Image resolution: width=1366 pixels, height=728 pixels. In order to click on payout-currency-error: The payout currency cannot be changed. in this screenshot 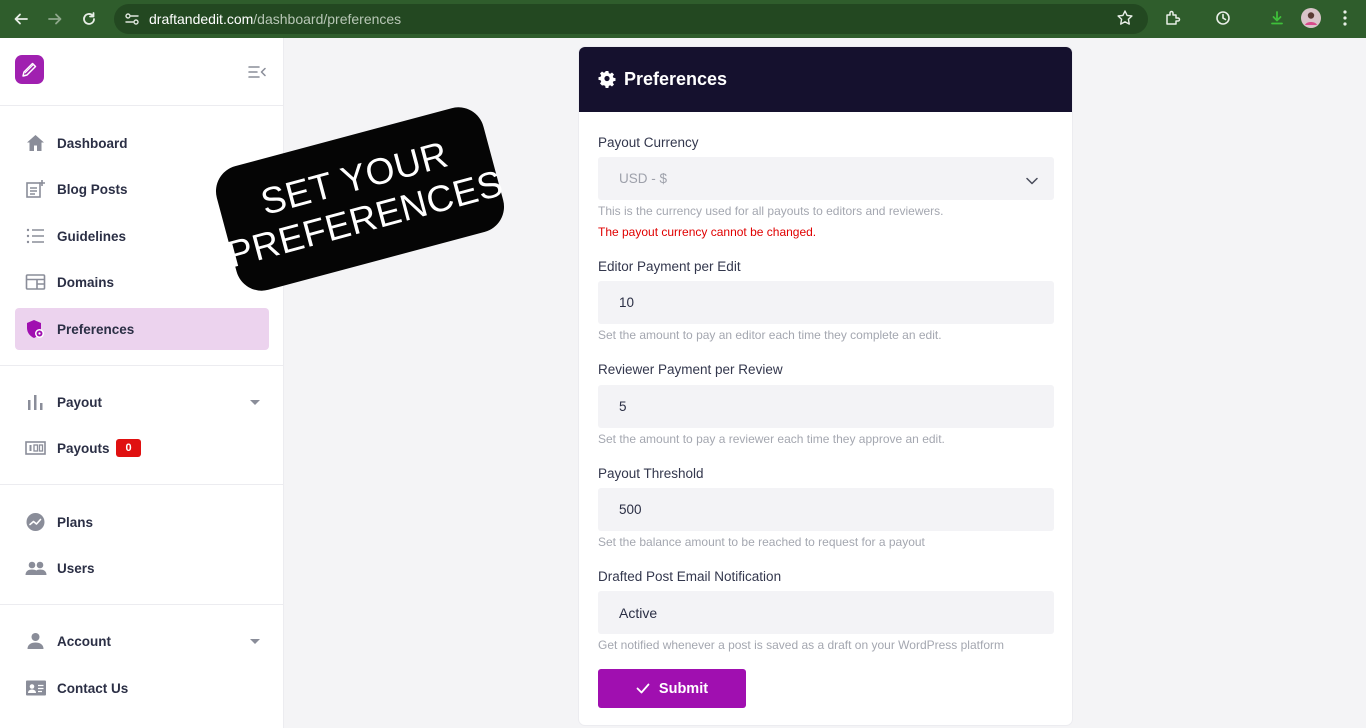, I will do `click(707, 232)`.